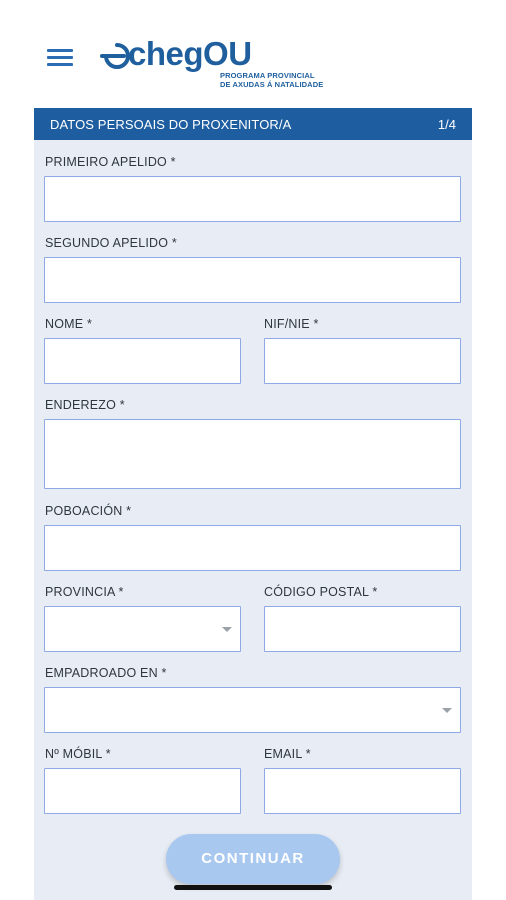  Describe the element at coordinates (252, 710) in the screenshot. I see `empadroado-select` at that location.